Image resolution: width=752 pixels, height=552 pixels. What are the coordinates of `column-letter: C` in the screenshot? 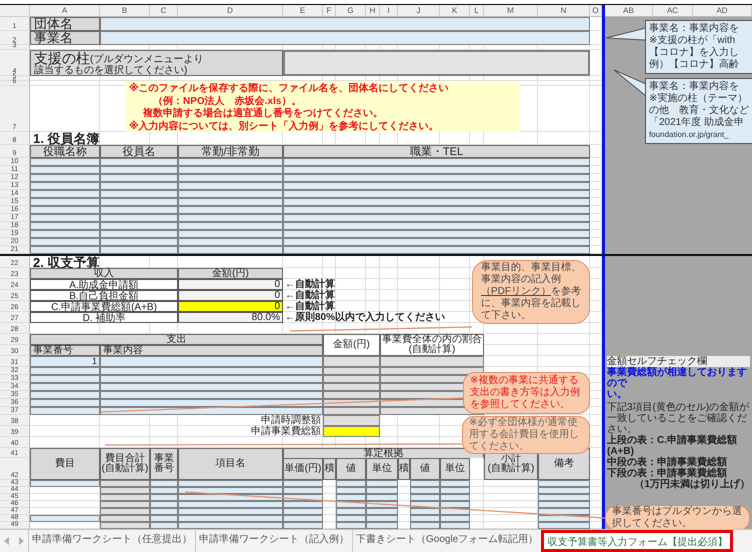 It's located at (164, 11).